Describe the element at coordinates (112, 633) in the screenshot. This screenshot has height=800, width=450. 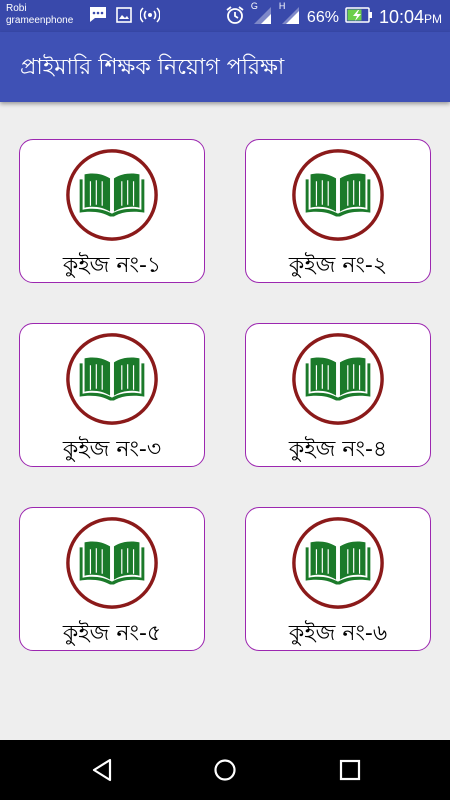
I see `quiz-label: কুইজ নং-৫` at that location.